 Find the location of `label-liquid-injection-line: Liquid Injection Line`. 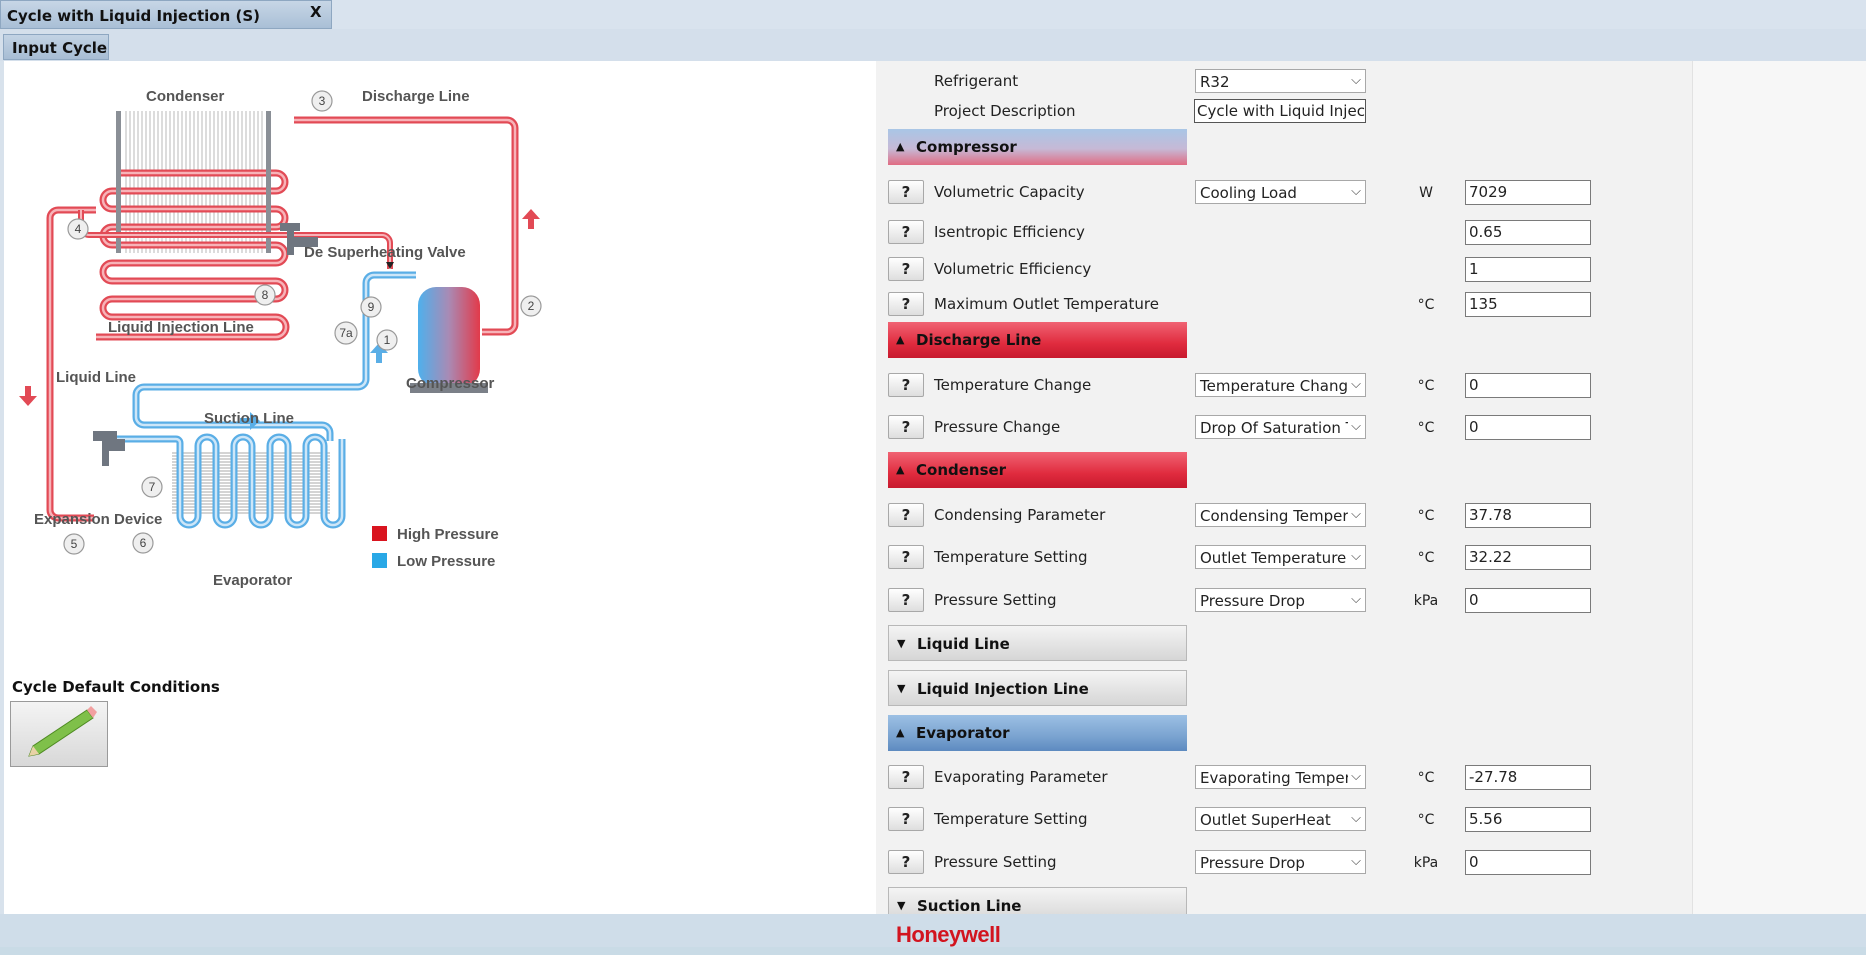

label-liquid-injection-line: Liquid Injection Line is located at coordinates (181, 327).